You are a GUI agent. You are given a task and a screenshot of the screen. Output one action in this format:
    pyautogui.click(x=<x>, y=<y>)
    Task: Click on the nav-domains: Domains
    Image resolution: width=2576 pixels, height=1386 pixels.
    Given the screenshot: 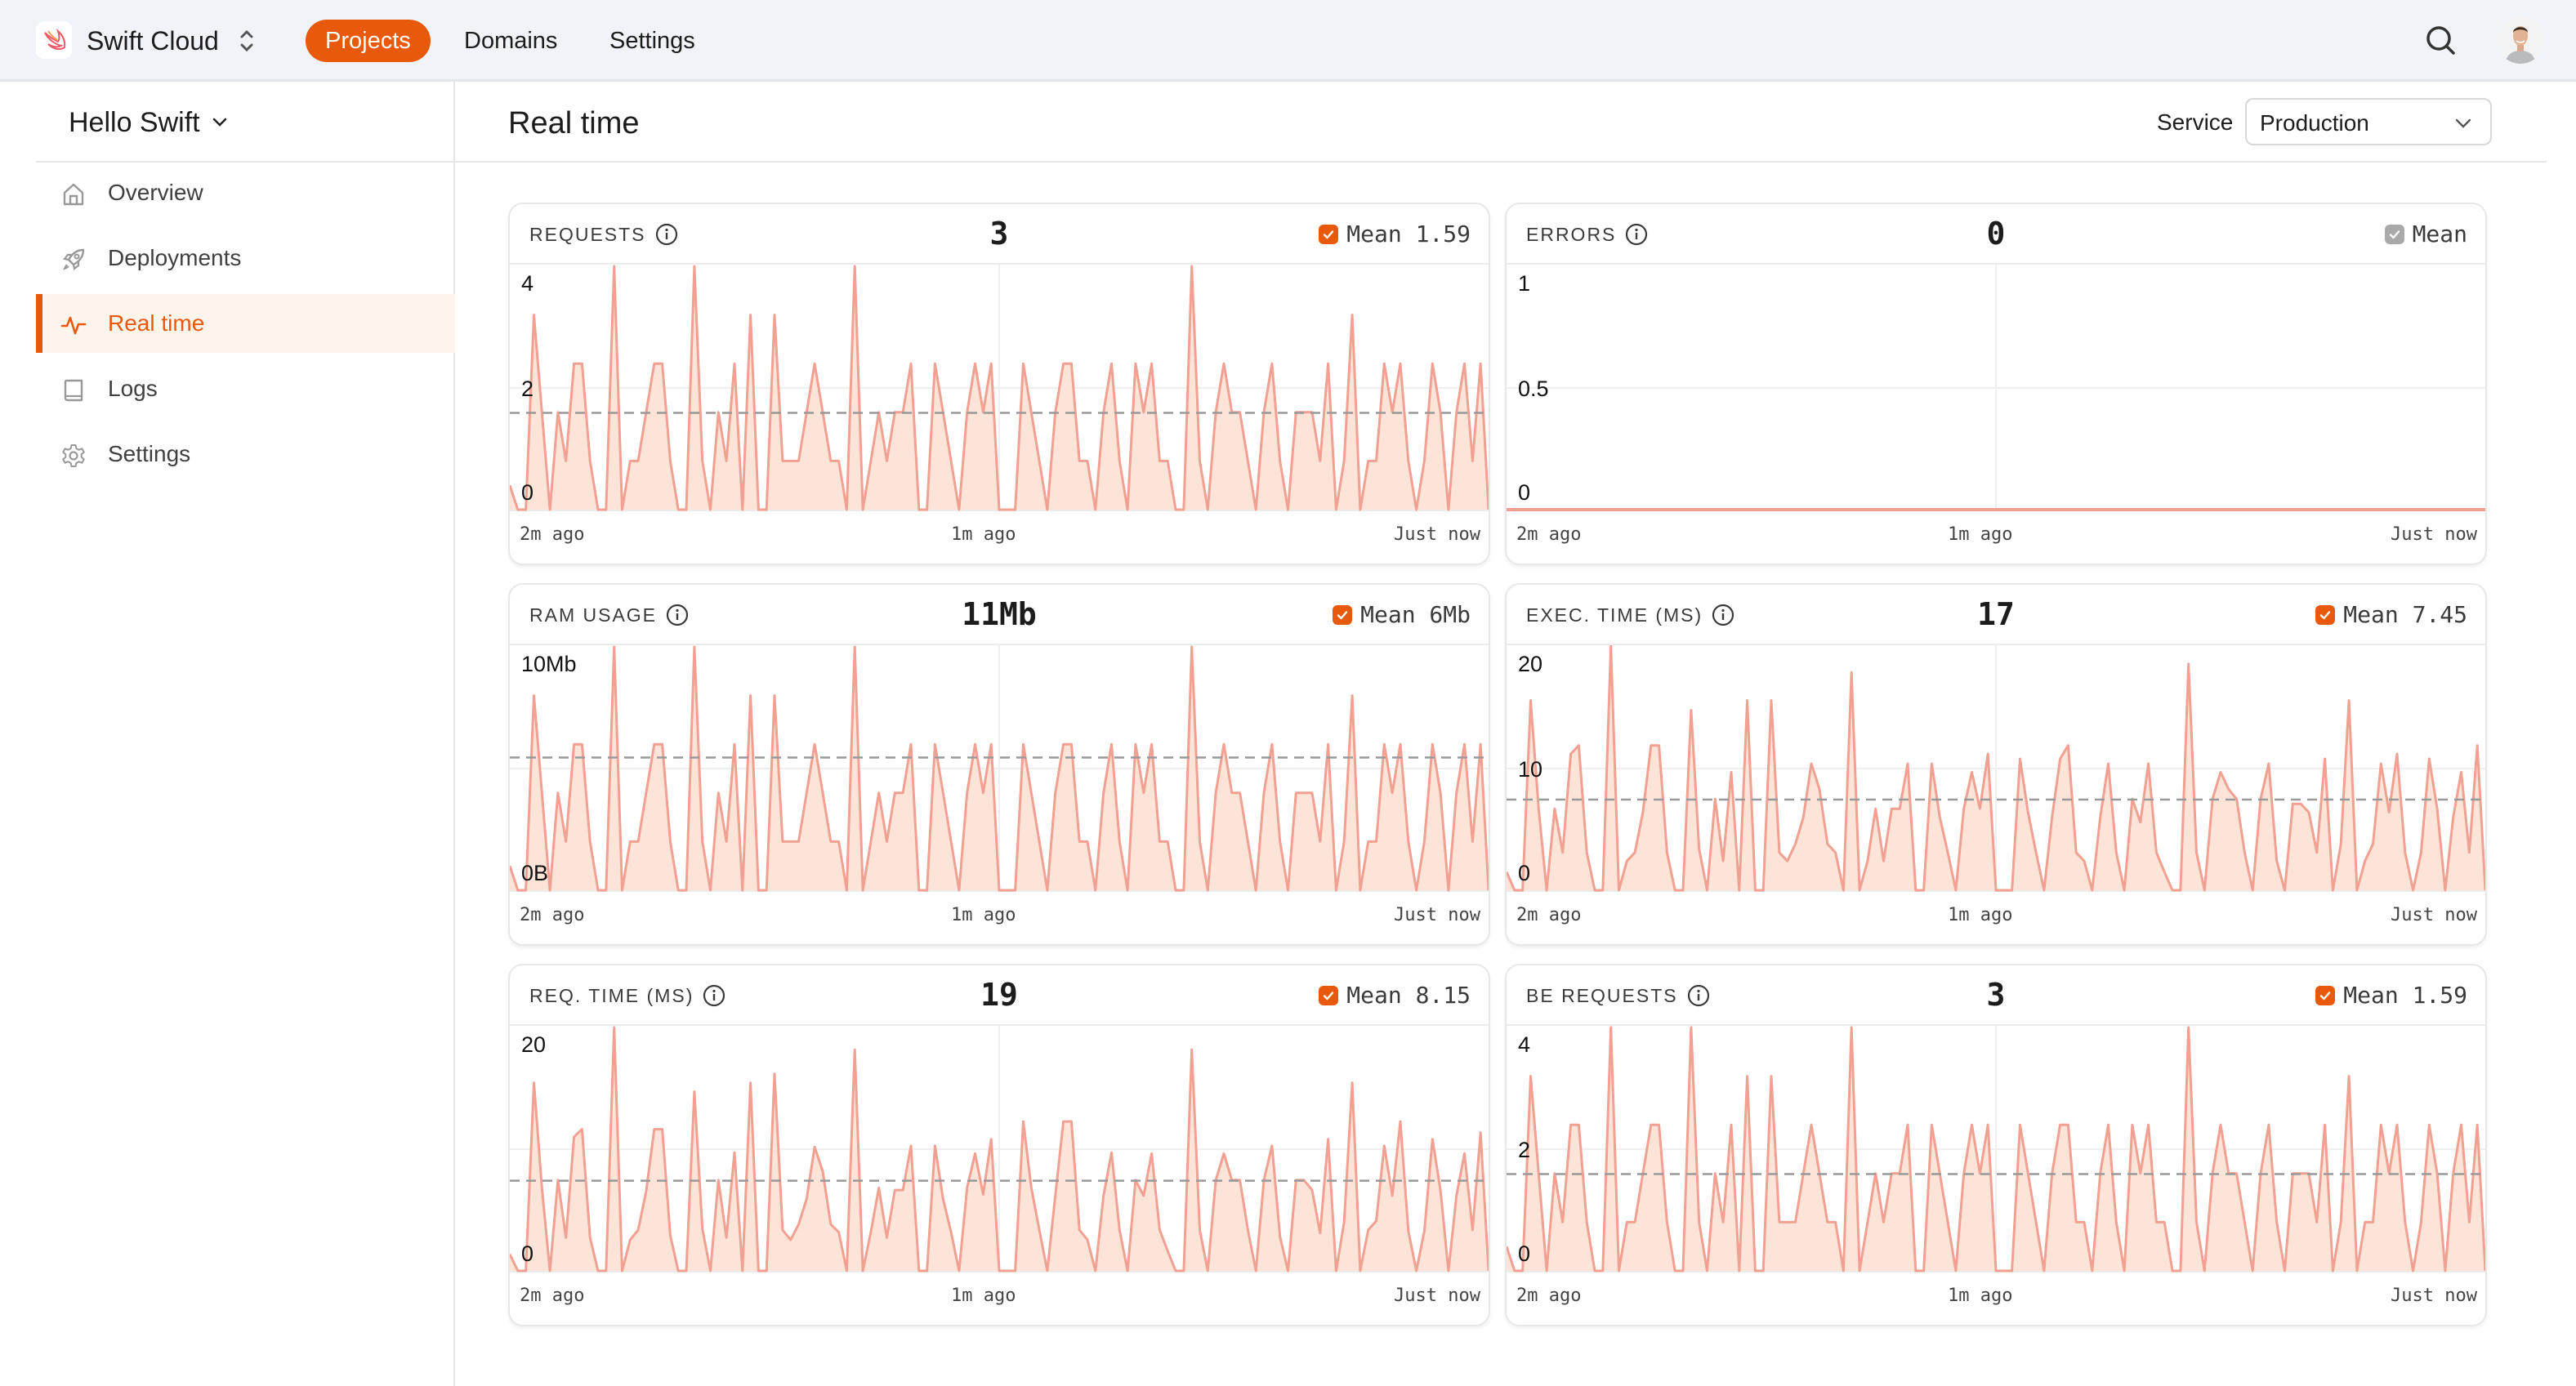 What is the action you would take?
    pyautogui.click(x=511, y=41)
    